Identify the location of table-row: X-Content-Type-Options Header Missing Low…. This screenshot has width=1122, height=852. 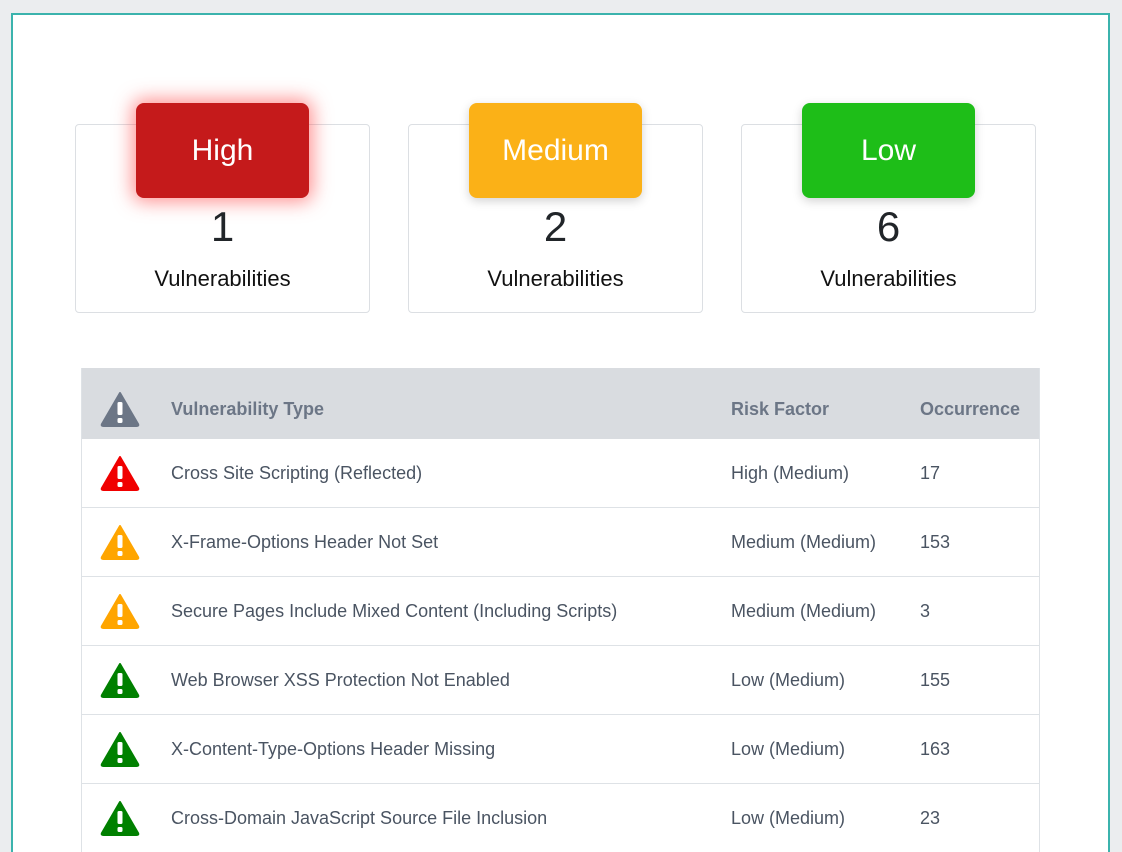
(560, 749).